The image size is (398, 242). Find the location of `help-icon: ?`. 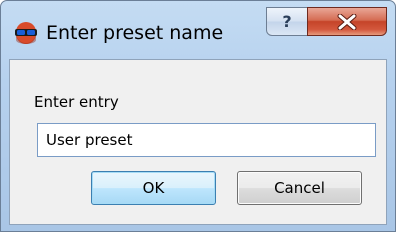

help-icon: ? is located at coordinates (287, 21).